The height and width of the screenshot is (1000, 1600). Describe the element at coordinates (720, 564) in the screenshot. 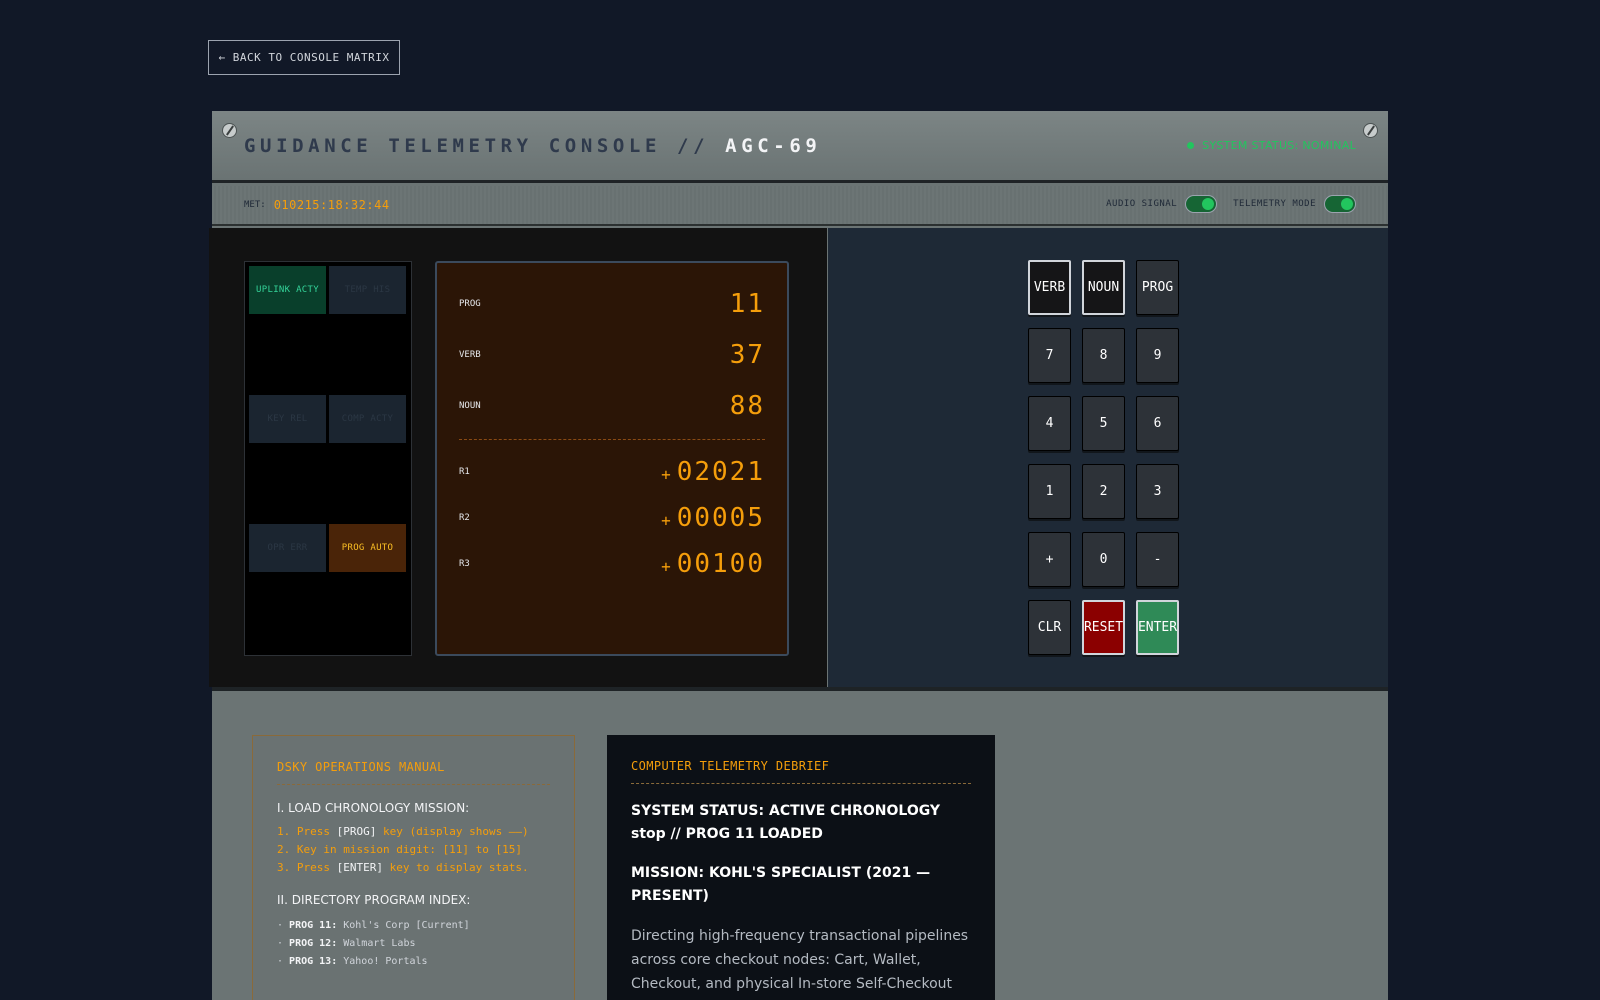

I see `r3-digits: 00100` at that location.